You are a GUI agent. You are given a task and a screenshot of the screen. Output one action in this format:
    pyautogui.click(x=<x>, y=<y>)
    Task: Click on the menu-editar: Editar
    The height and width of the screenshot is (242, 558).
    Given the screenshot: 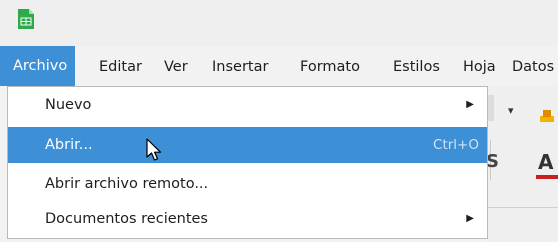 What is the action you would take?
    pyautogui.click(x=120, y=67)
    